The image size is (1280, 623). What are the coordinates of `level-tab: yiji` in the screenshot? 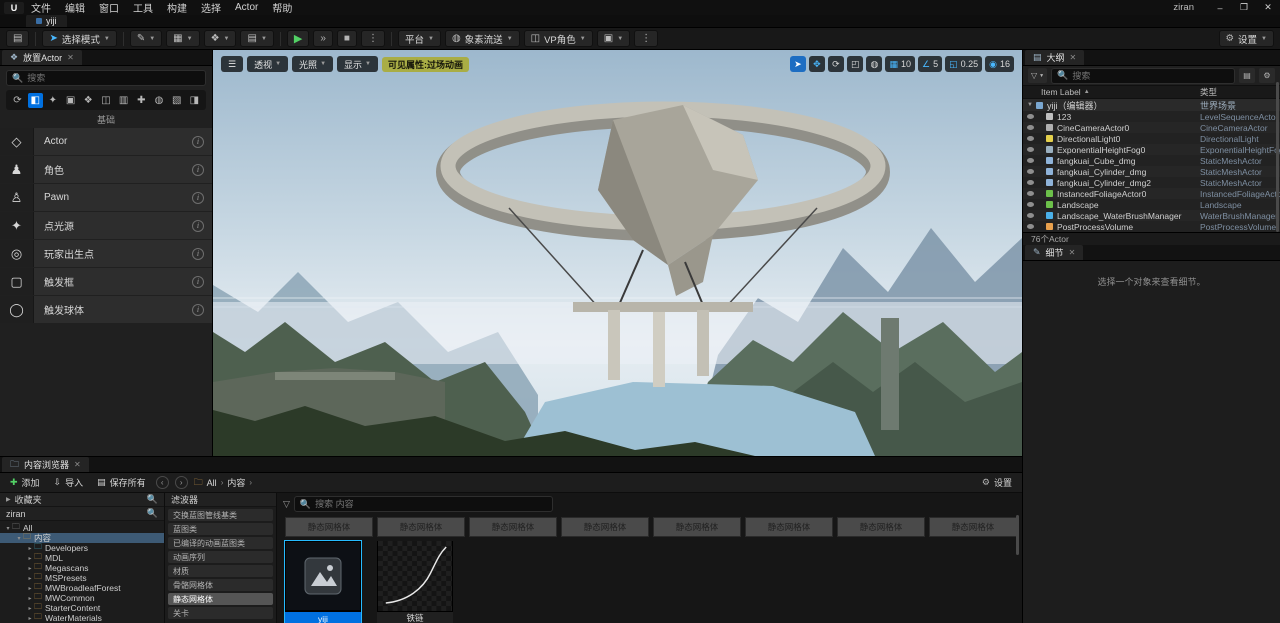 It's located at (46, 20).